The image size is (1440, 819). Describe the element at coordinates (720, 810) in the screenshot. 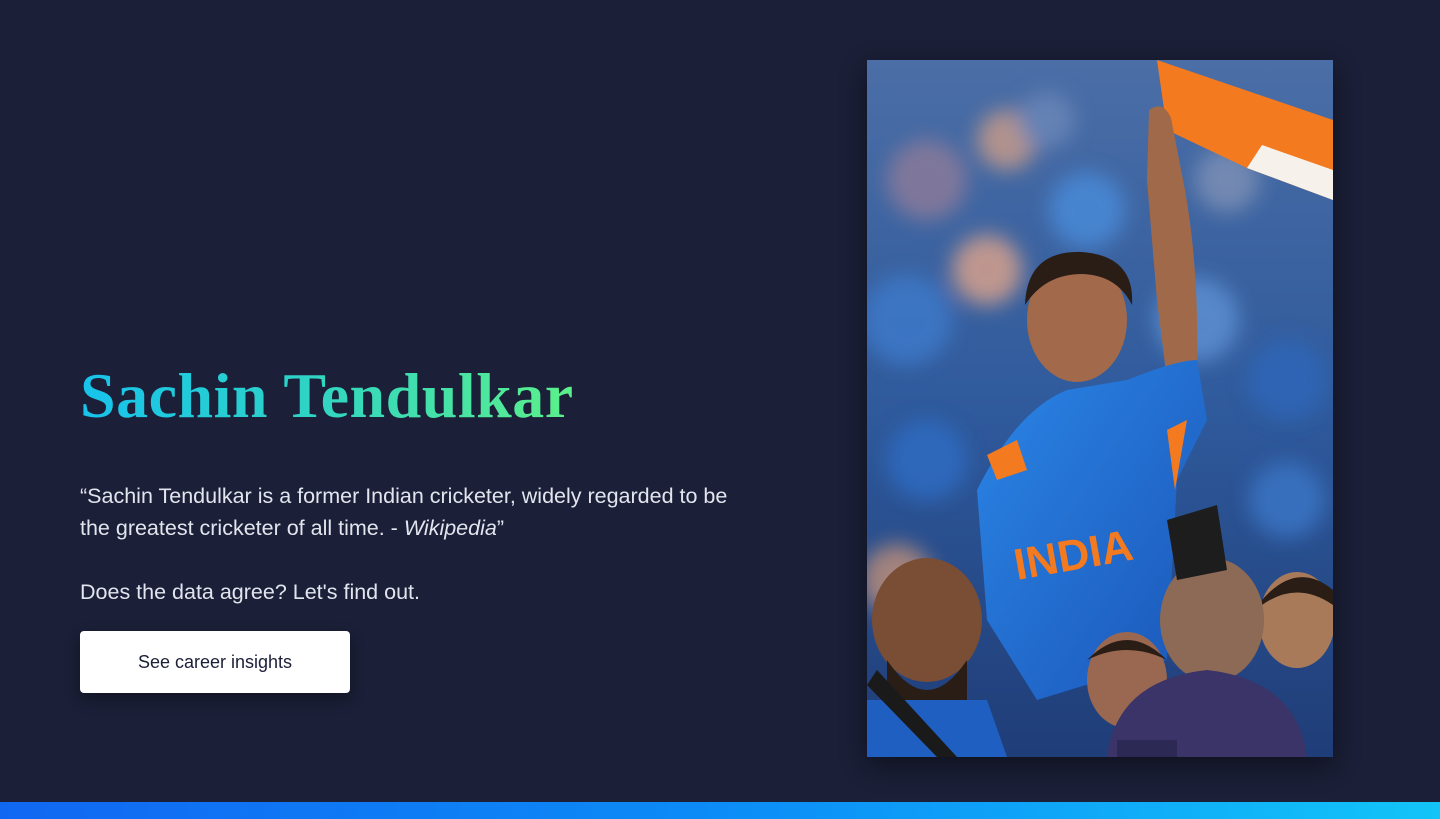

I see `bottom-accent-bar` at that location.